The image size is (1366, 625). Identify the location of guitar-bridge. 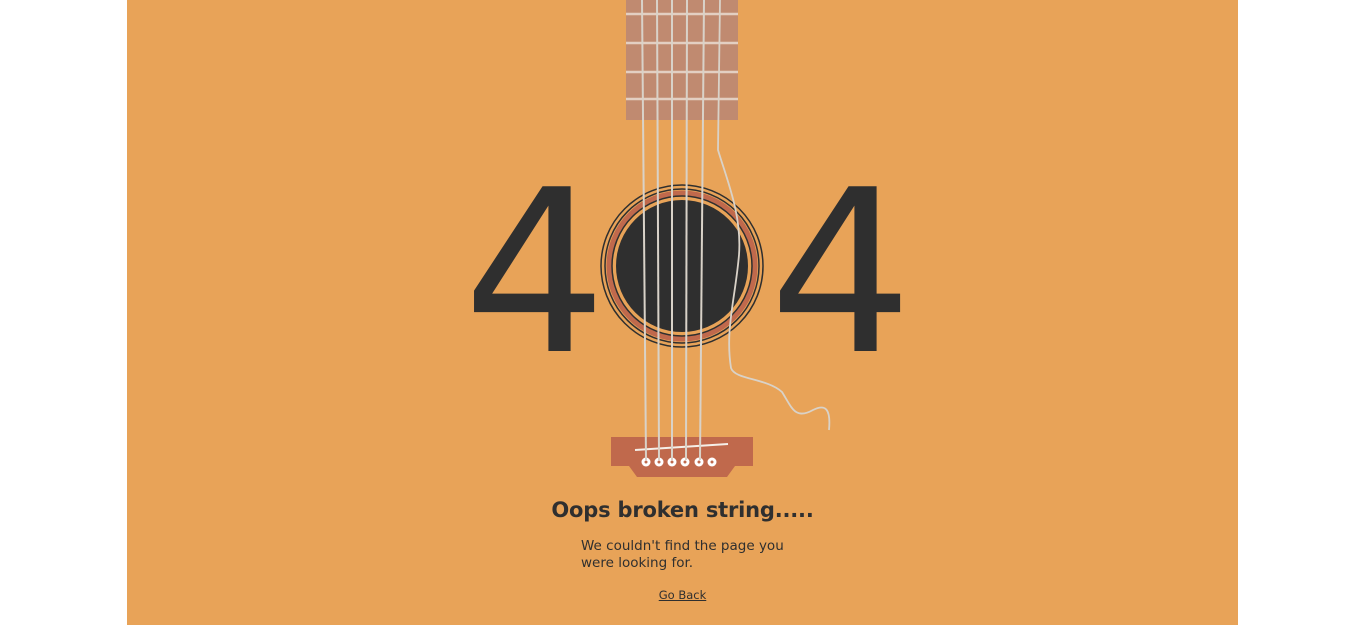
(682, 457).